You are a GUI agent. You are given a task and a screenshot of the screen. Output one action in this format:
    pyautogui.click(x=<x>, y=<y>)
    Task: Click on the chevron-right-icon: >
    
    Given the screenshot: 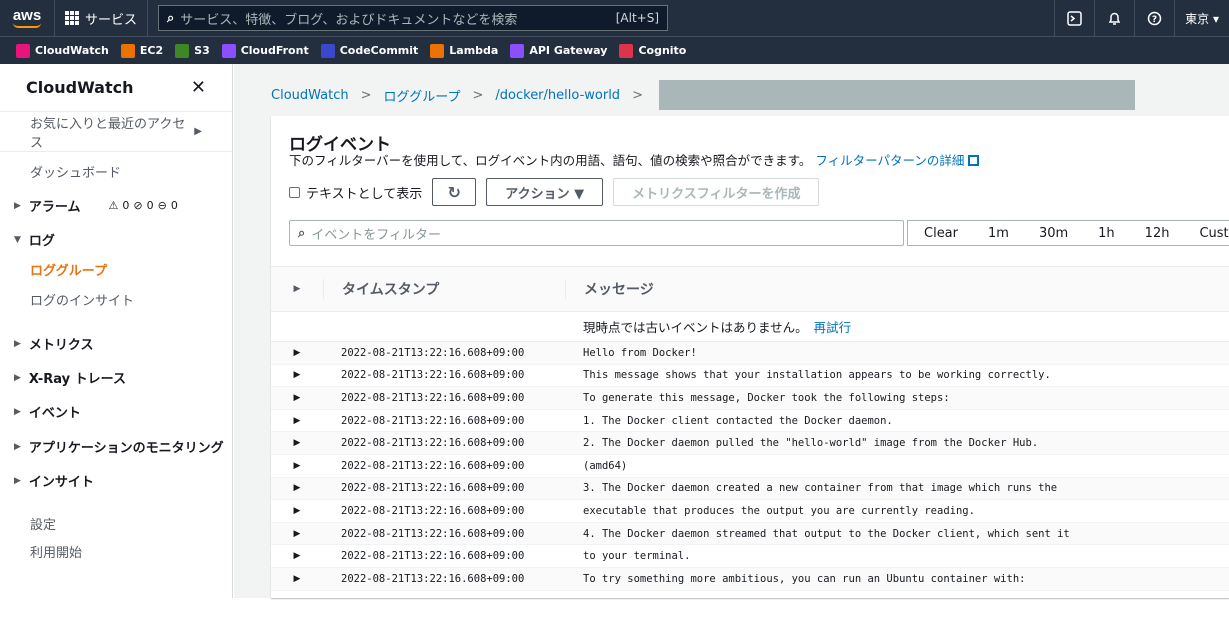 What is the action you would take?
    pyautogui.click(x=478, y=95)
    